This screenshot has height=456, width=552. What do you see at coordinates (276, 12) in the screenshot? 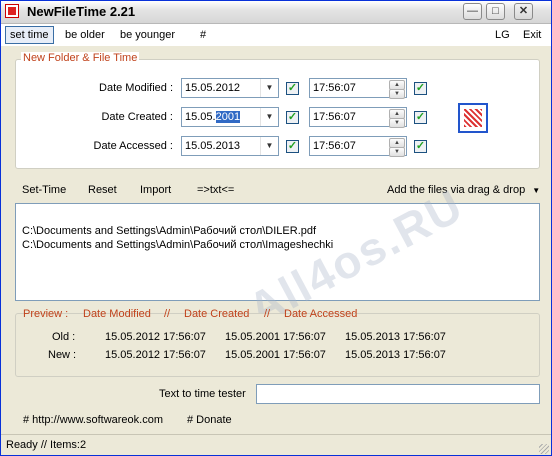
I see `title-bar: NewFileTime 2.21 — □ ✕` at bounding box center [276, 12].